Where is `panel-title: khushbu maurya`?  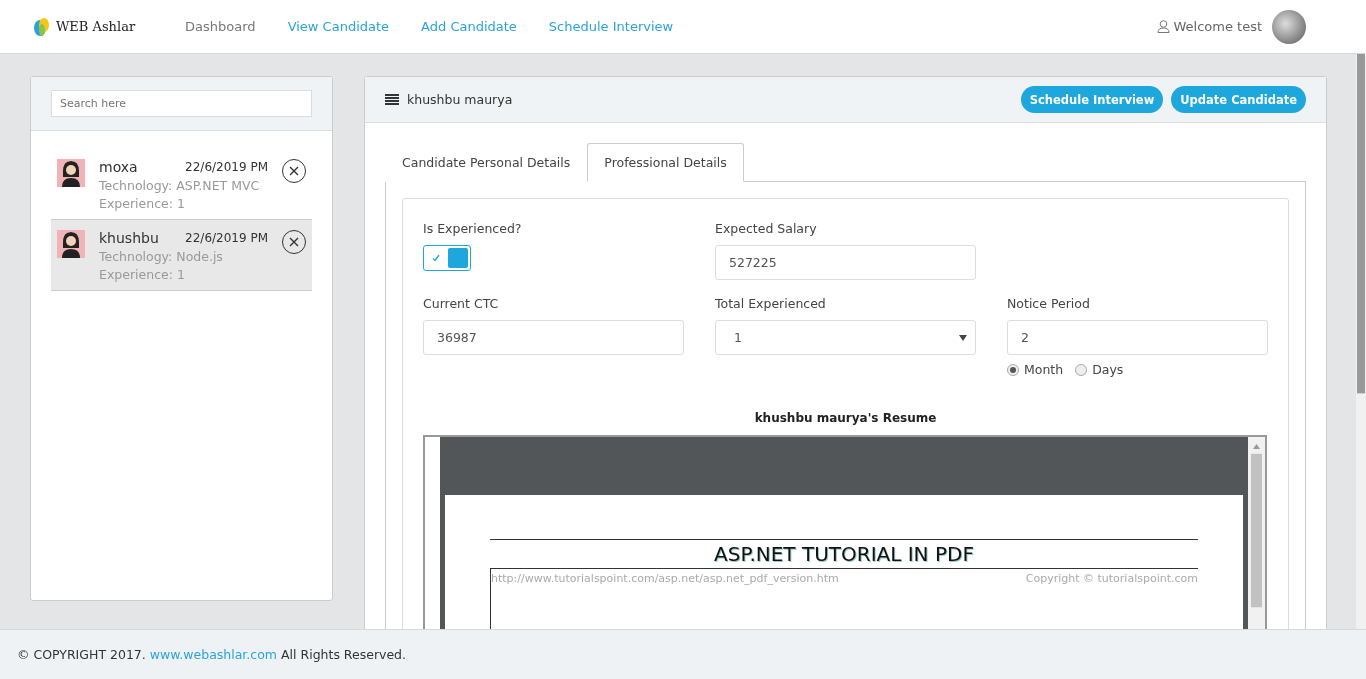
panel-title: khushbu maurya is located at coordinates (460, 99).